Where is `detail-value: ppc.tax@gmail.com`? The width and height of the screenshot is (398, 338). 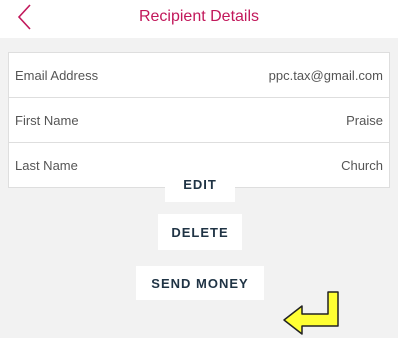 detail-value: ppc.tax@gmail.com is located at coordinates (325, 75).